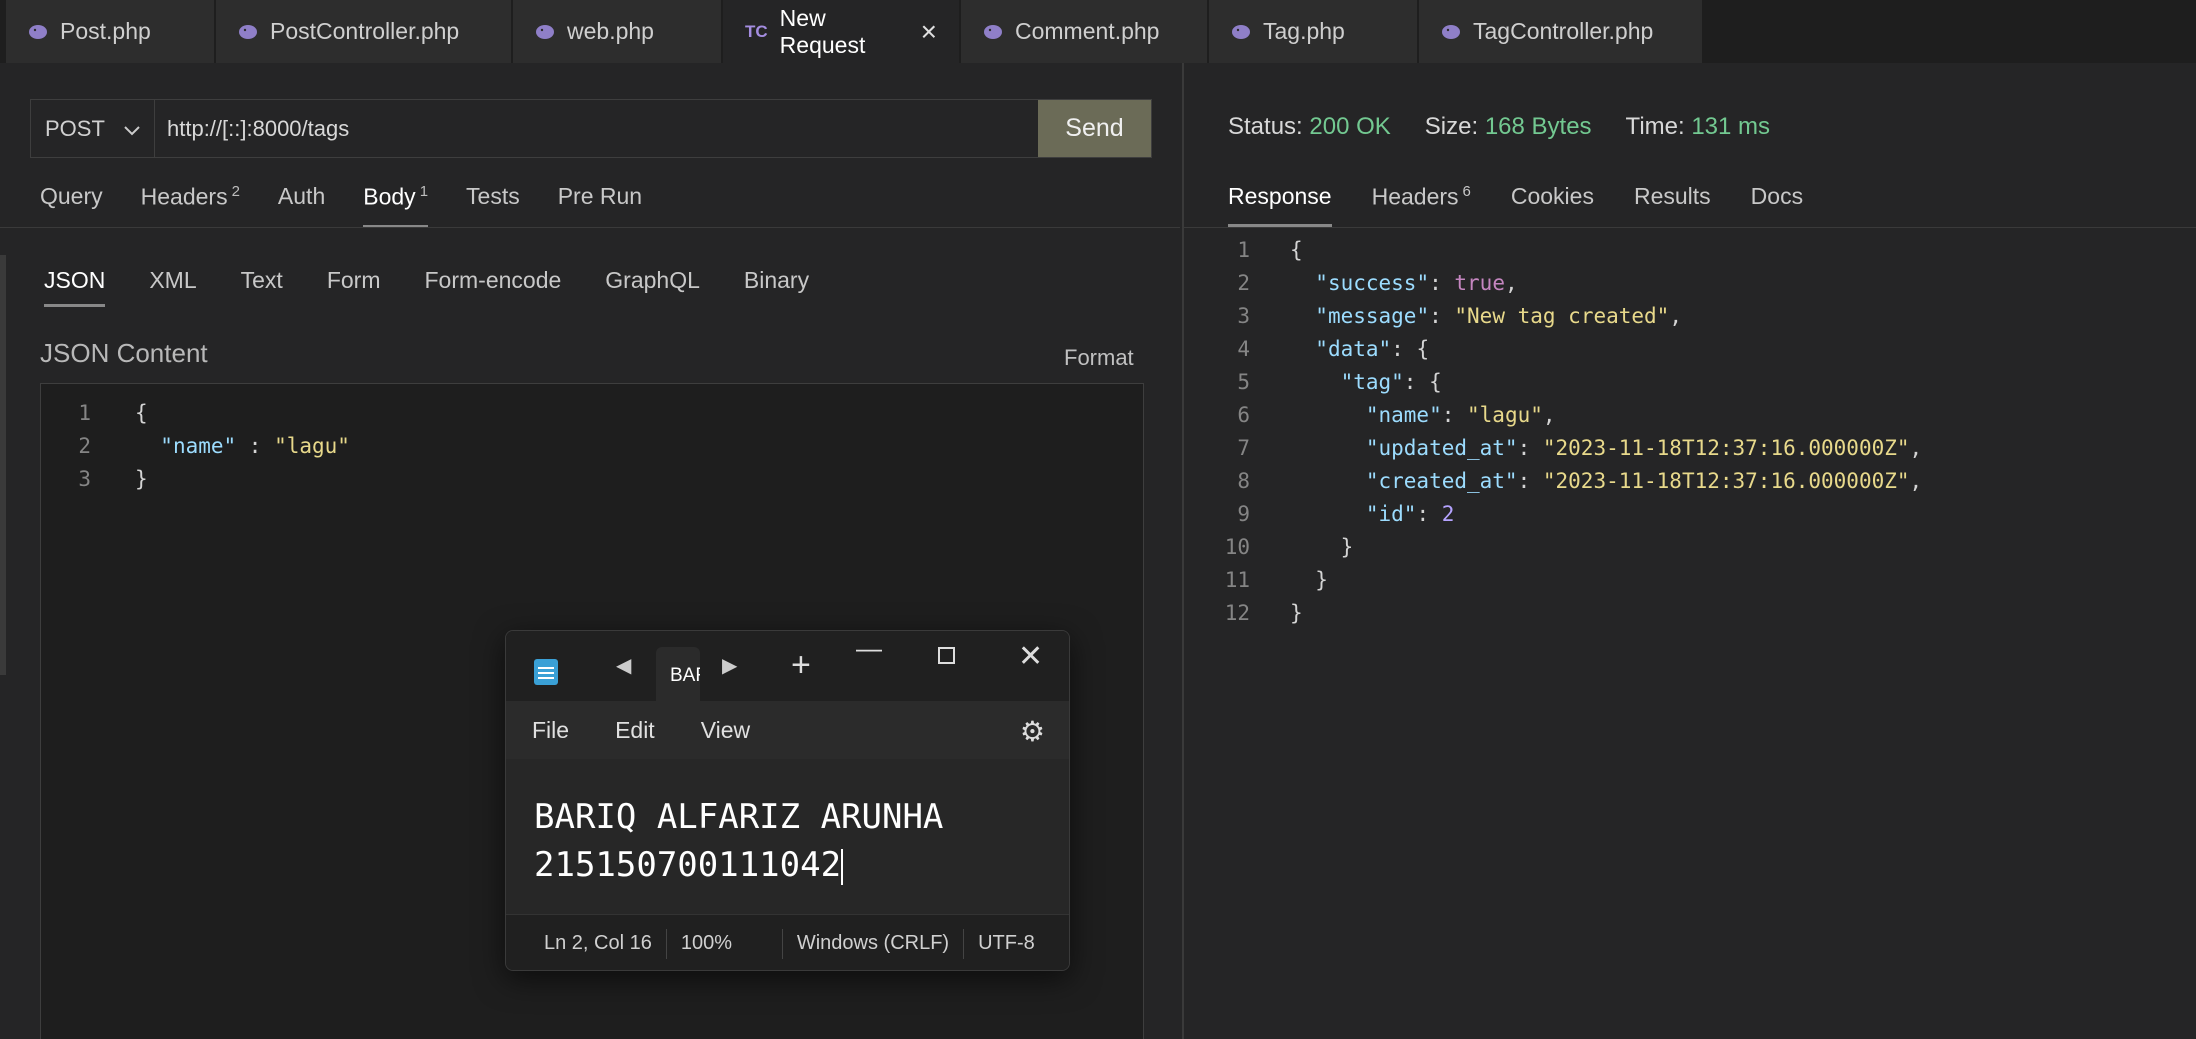 The width and height of the screenshot is (2196, 1039). I want to click on code-line: 12}, so click(1553, 612).